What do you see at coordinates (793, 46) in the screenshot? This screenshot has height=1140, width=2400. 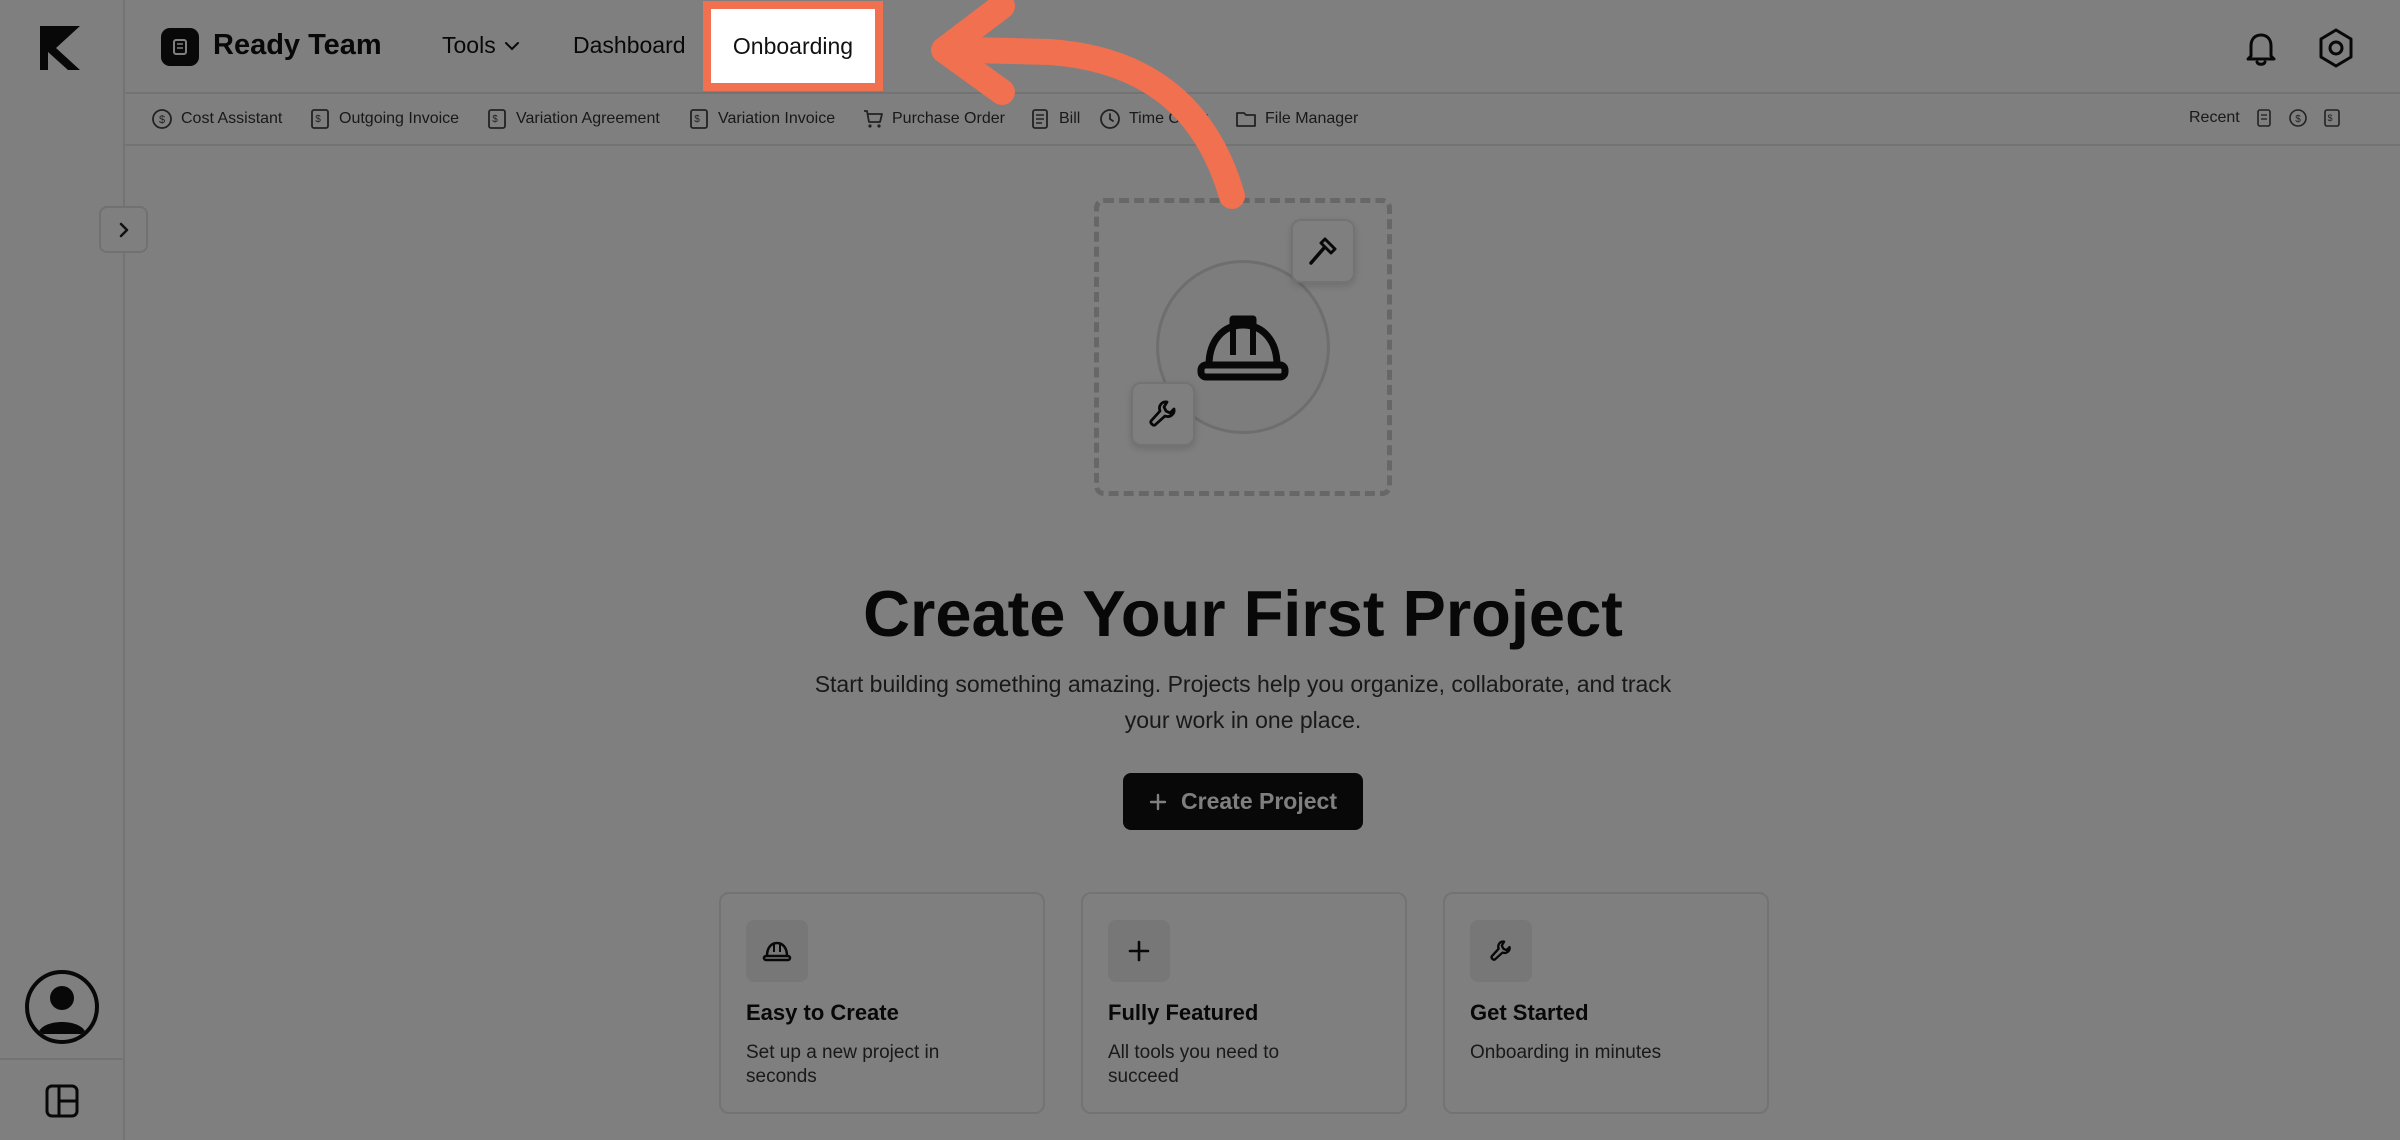 I see `nav-onboarding-link: Onboarding` at bounding box center [793, 46].